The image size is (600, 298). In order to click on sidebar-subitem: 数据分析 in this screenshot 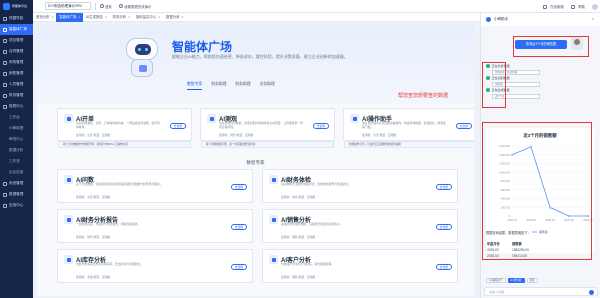, I will do `click(16, 150)`.